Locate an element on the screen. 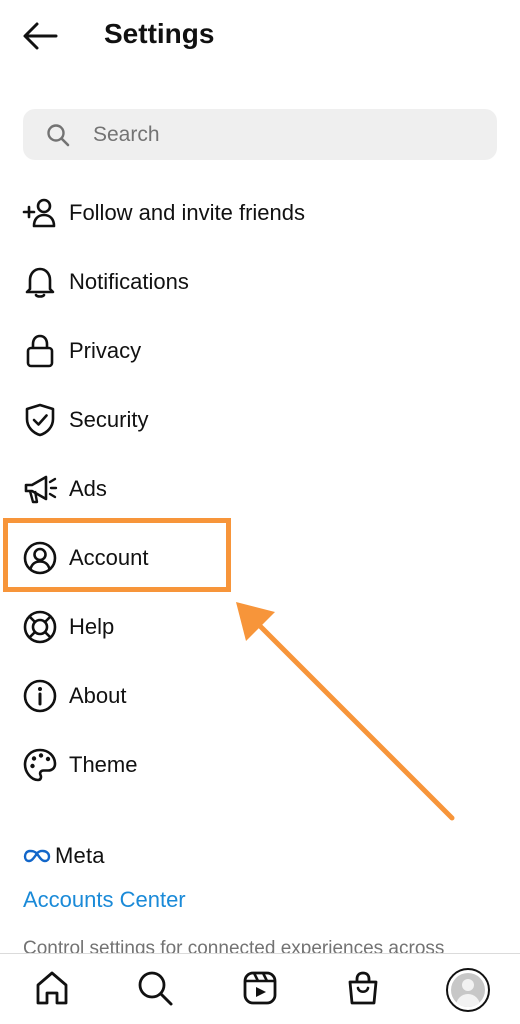 This screenshot has height=1024, width=520. user-circle-icon is located at coordinates (40, 558).